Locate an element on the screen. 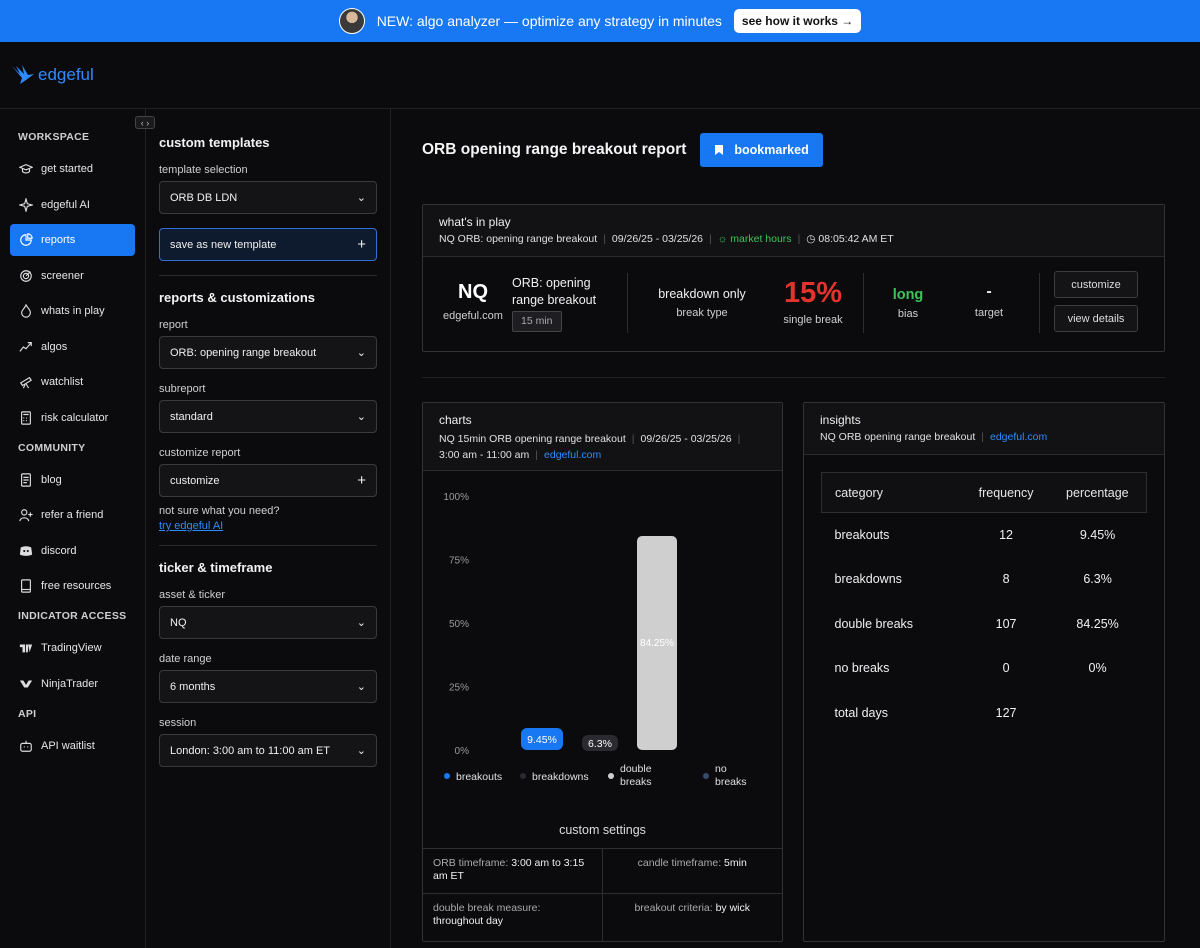  table-cell: 8 is located at coordinates (1006, 579).